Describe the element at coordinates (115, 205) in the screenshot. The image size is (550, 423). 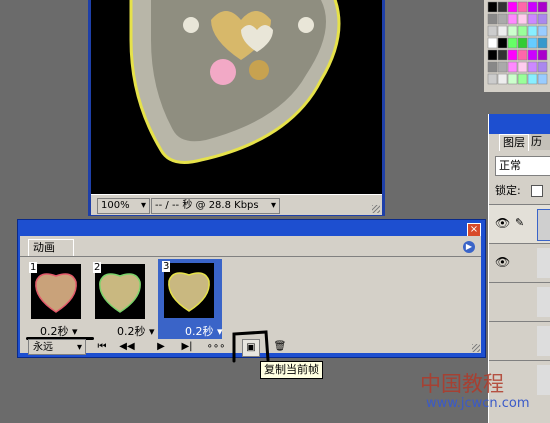
I see `zoom-value: 100%` at that location.